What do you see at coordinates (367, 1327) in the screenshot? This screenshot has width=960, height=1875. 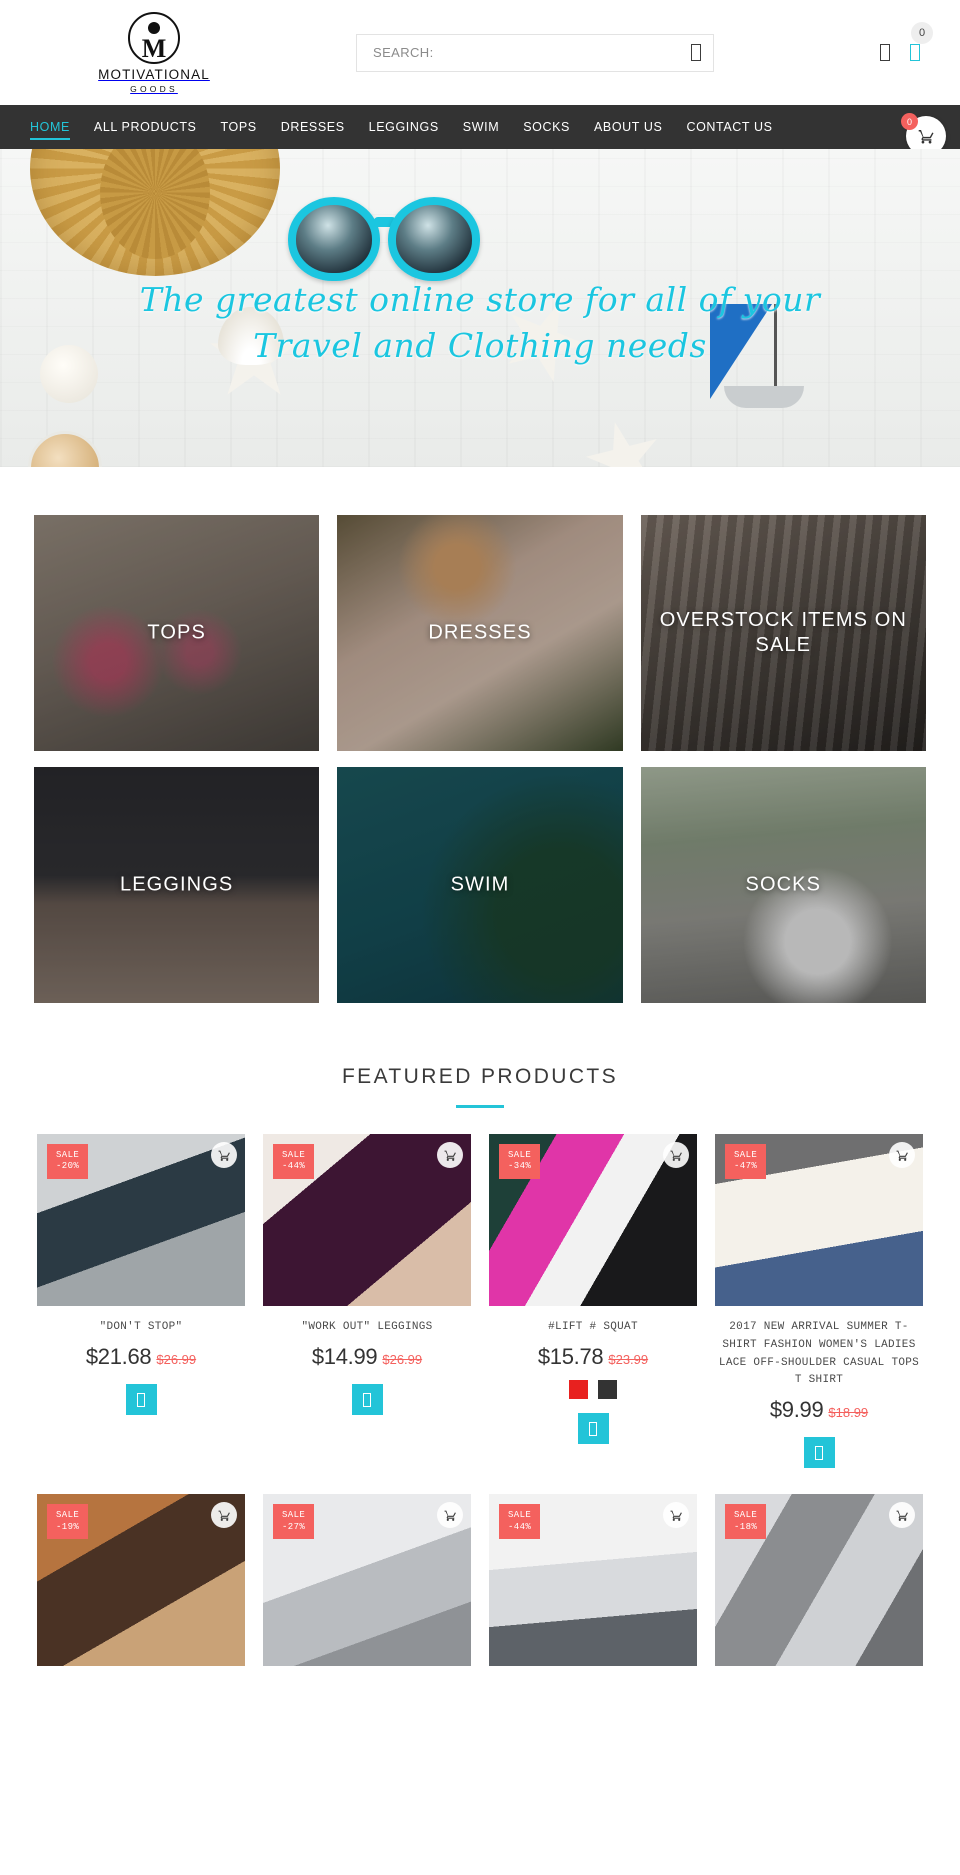 I see `product-title: "WORK OUT" LEGGINGS` at bounding box center [367, 1327].